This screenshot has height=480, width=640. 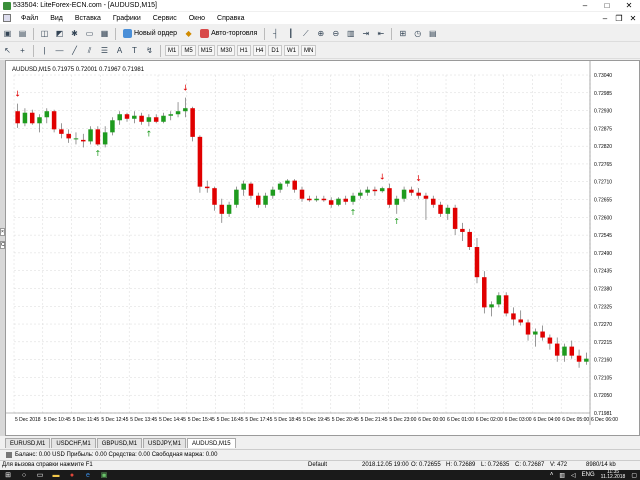 I want to click on tab-audusd: AUDUSD,M15, so click(x=211, y=443).